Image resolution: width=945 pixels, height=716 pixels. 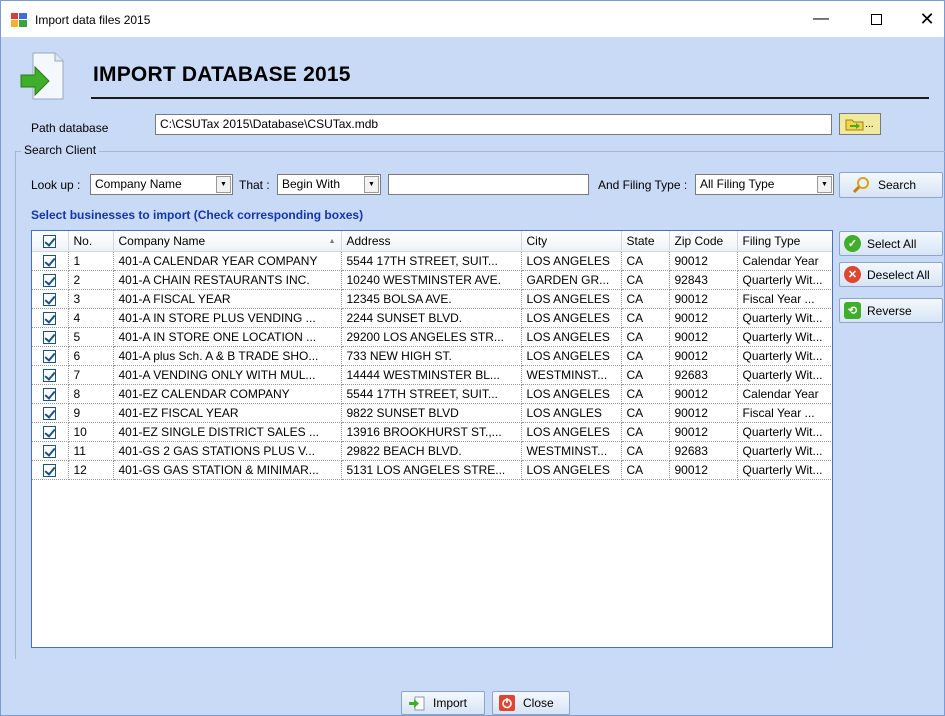 I want to click on column-header-no: No., so click(x=91, y=241).